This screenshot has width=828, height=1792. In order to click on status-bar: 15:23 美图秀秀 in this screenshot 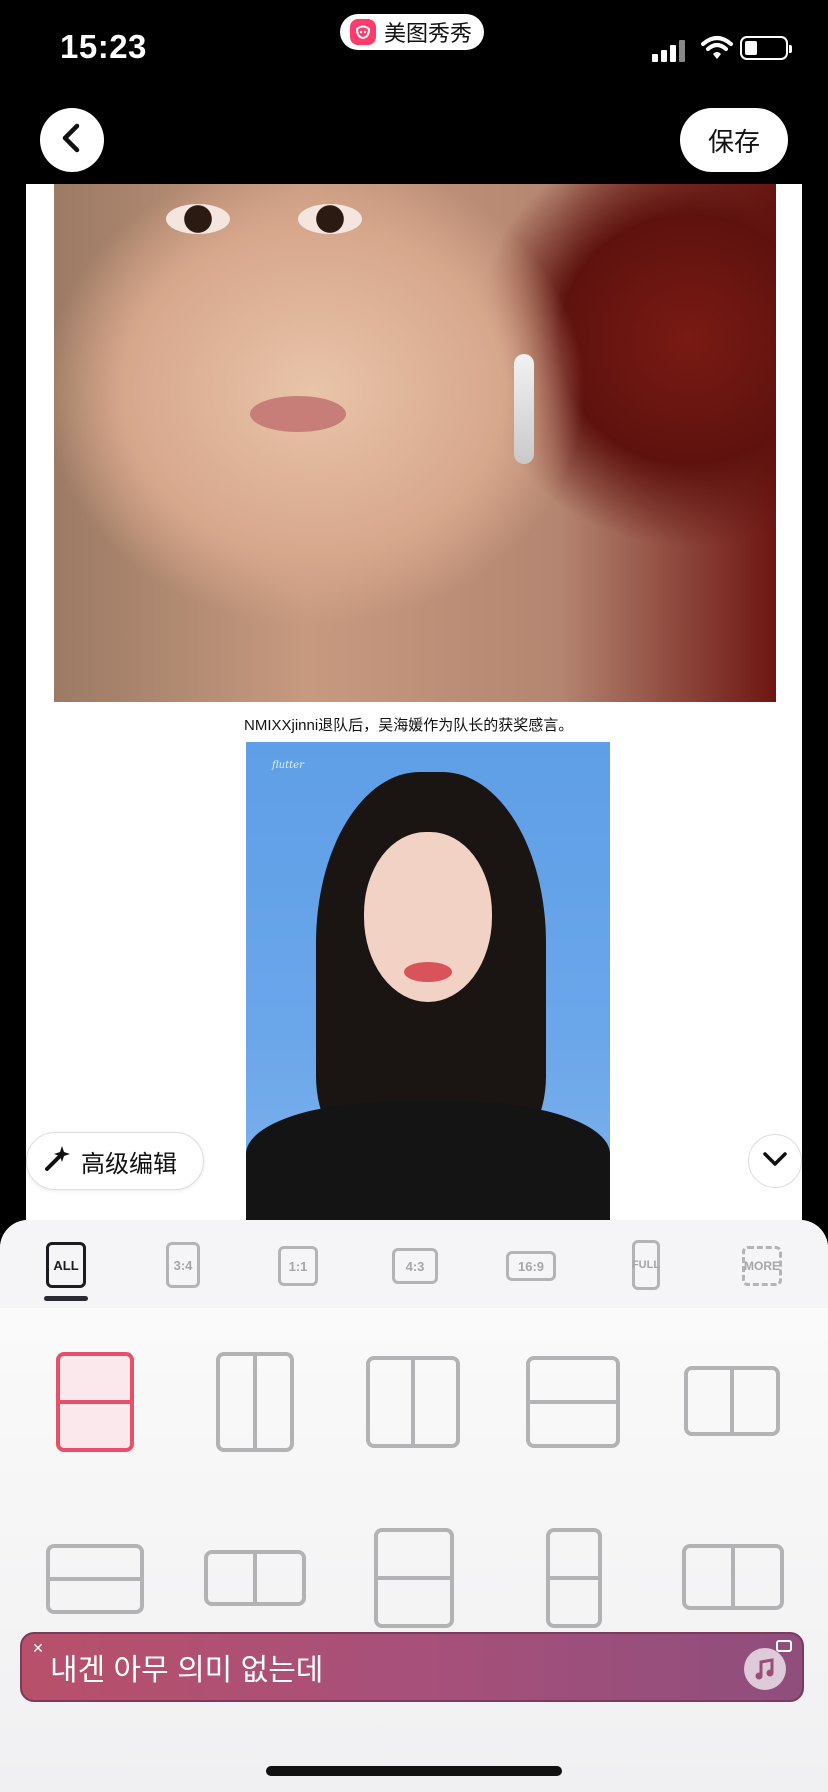, I will do `click(414, 50)`.